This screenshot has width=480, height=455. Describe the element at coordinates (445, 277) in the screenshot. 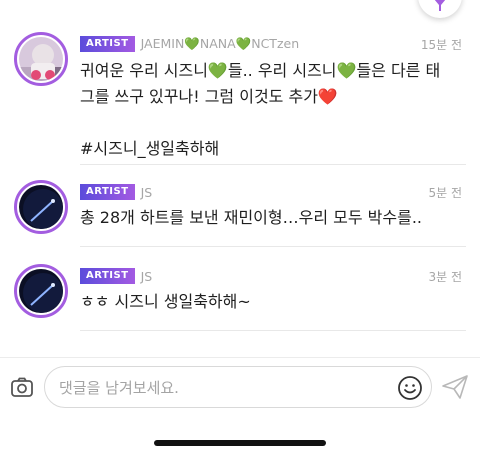

I see `timestamp: 3분 전` at that location.